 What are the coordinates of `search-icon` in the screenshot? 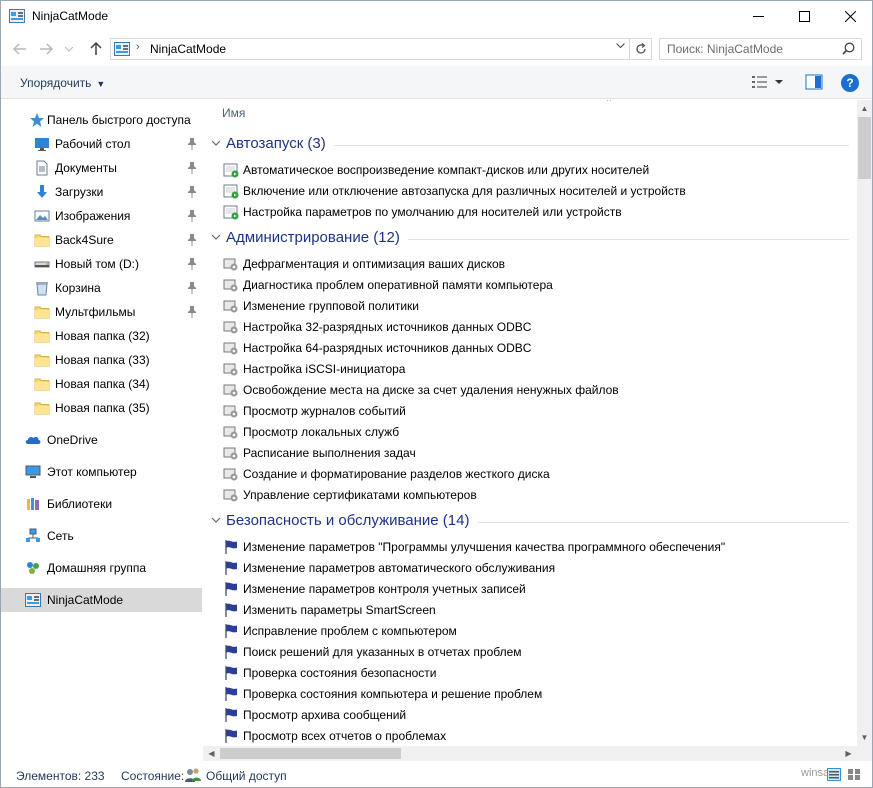 It's located at (848, 48).